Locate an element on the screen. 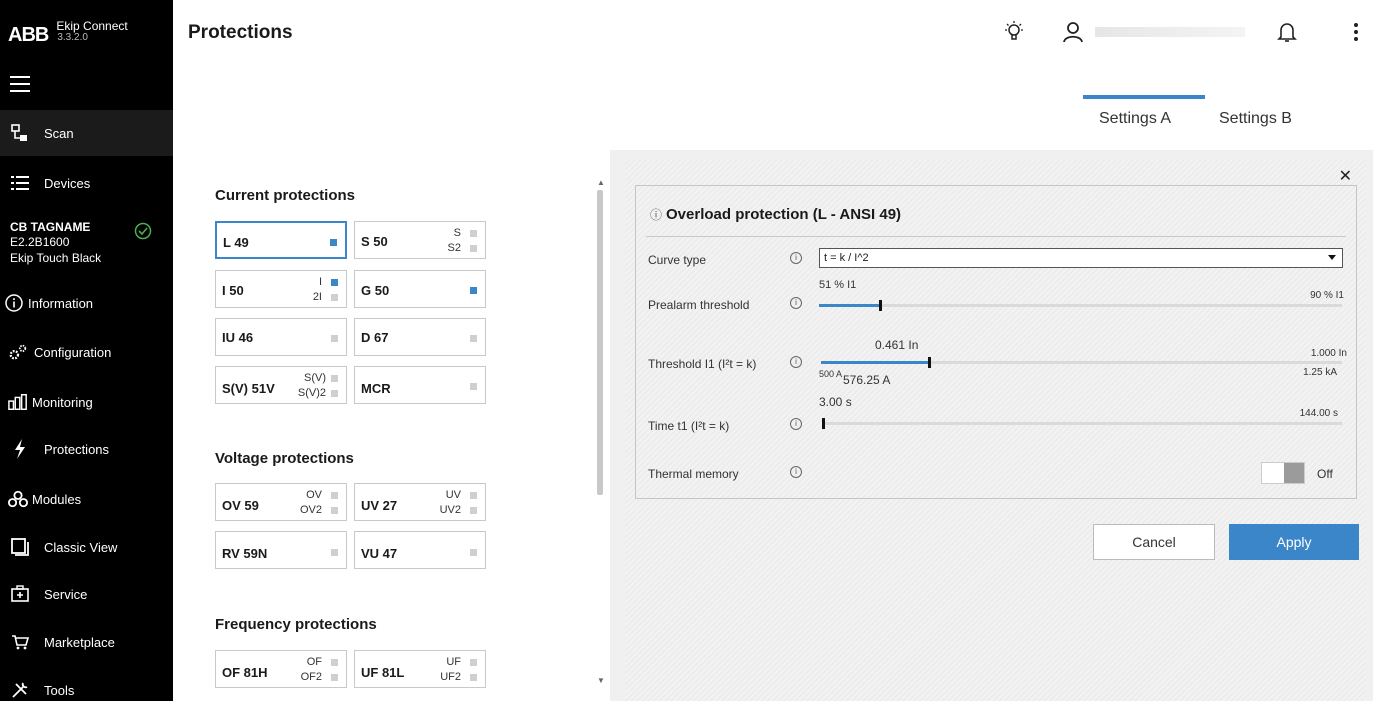 This screenshot has width=1373, height=713. sidebar-item-protections: Protections is located at coordinates (86, 449).